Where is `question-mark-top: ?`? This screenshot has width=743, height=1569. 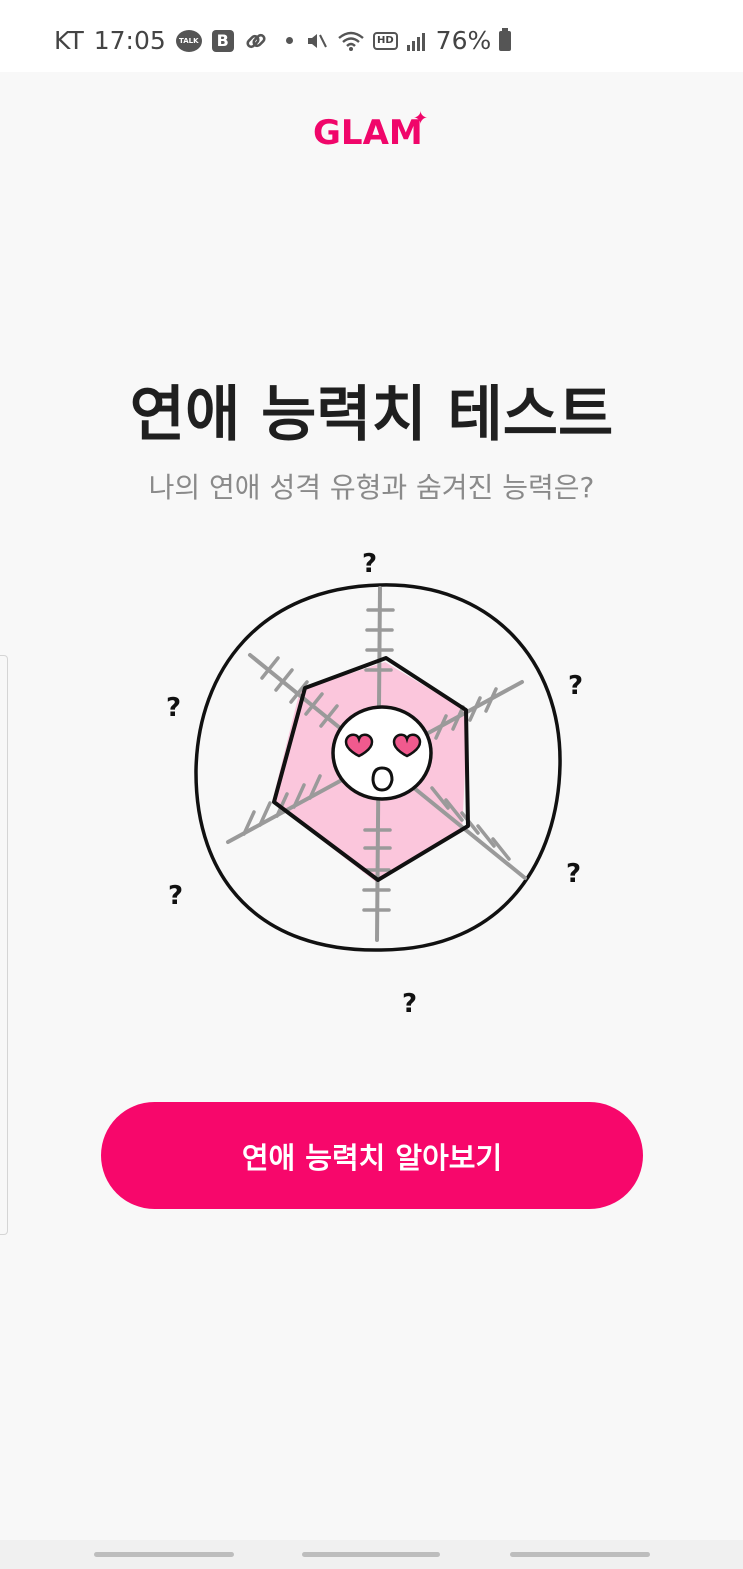 question-mark-top: ? is located at coordinates (369, 564).